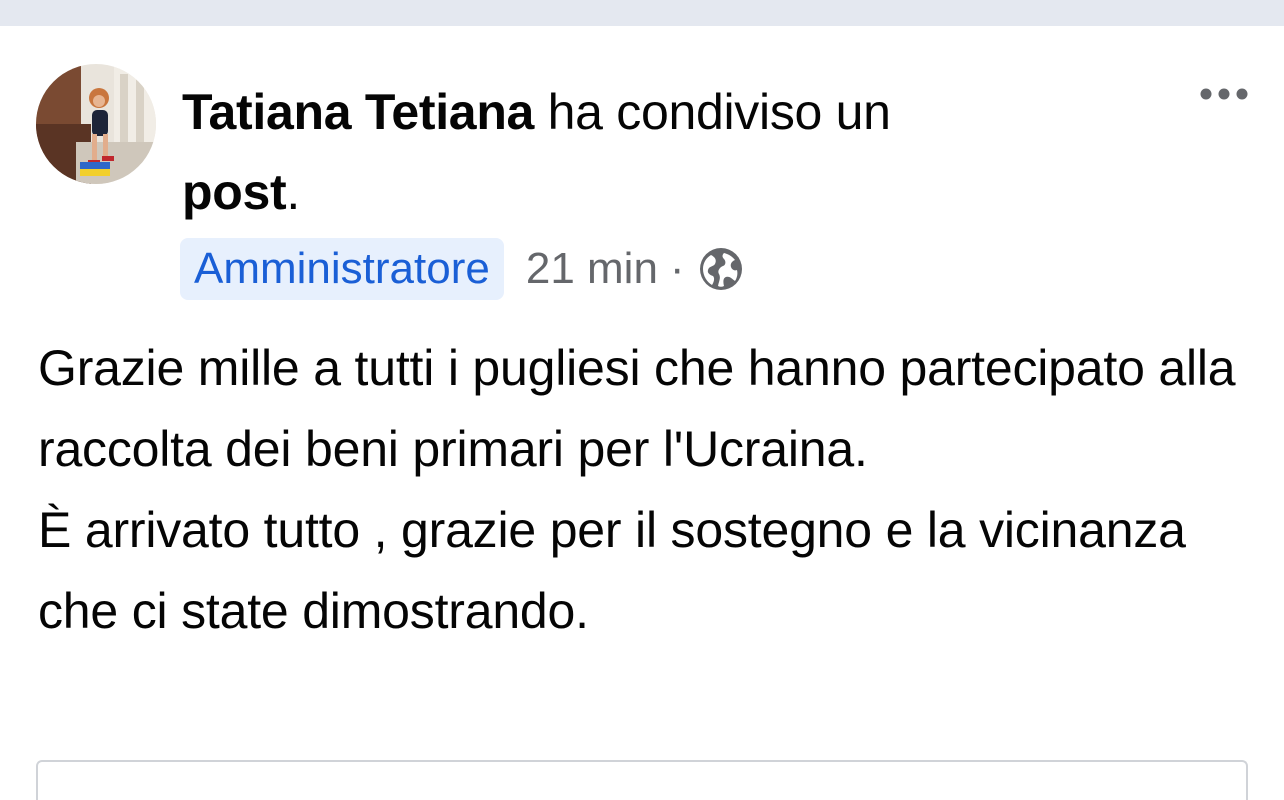  Describe the element at coordinates (712, 112) in the screenshot. I see `action-text: ha condiviso un` at that location.